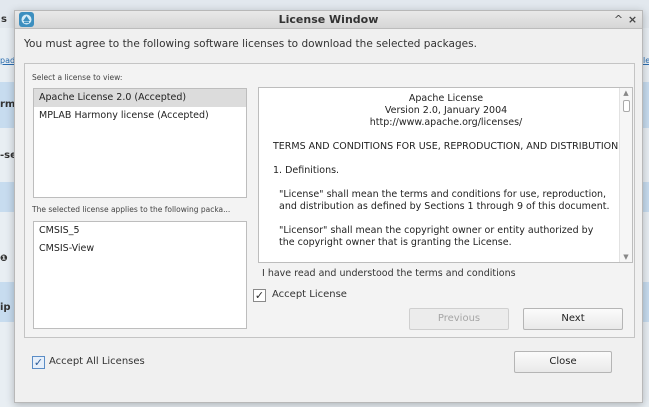 Image resolution: width=649 pixels, height=407 pixels. What do you see at coordinates (446, 122) in the screenshot?
I see `license-url: http://www.apache.org/licenses/` at bounding box center [446, 122].